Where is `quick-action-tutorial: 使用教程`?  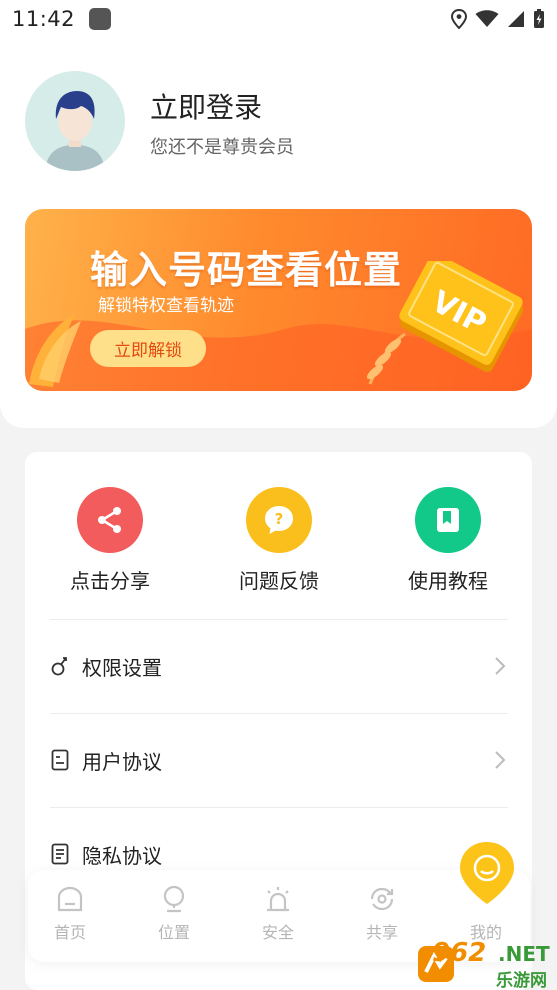
quick-action-tutorial: 使用教程 is located at coordinates (448, 540).